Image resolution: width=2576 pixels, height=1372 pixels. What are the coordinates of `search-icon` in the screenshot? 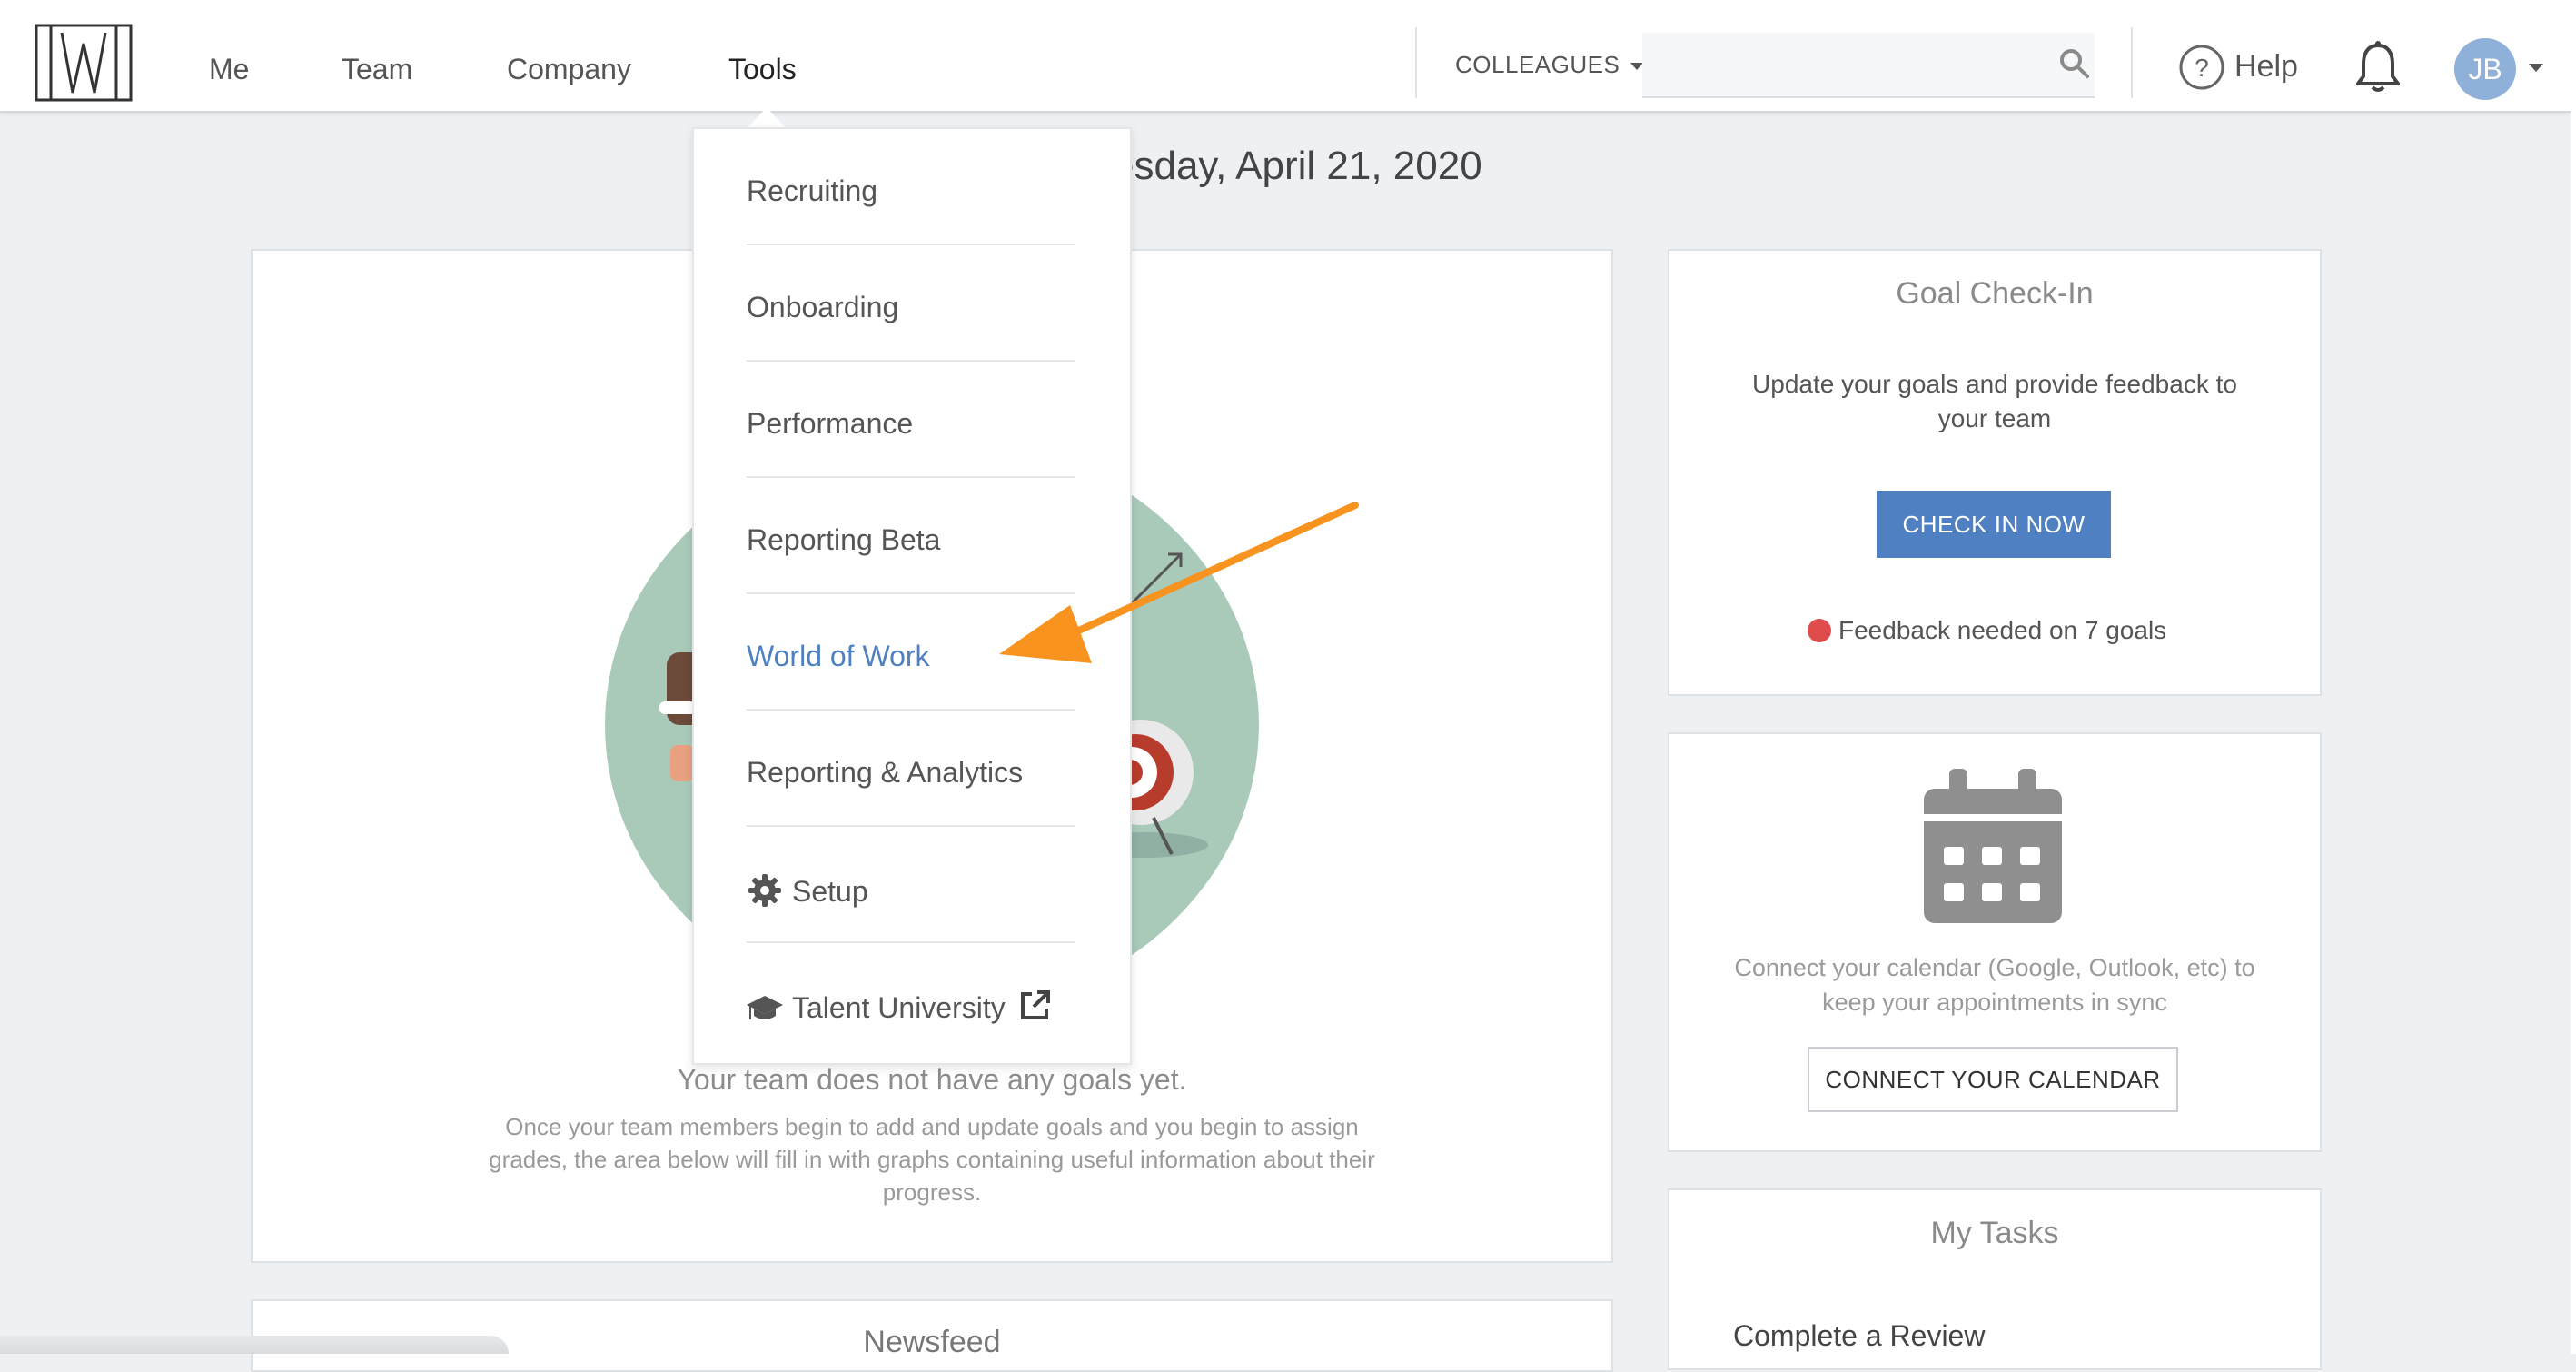 It's located at (2074, 63).